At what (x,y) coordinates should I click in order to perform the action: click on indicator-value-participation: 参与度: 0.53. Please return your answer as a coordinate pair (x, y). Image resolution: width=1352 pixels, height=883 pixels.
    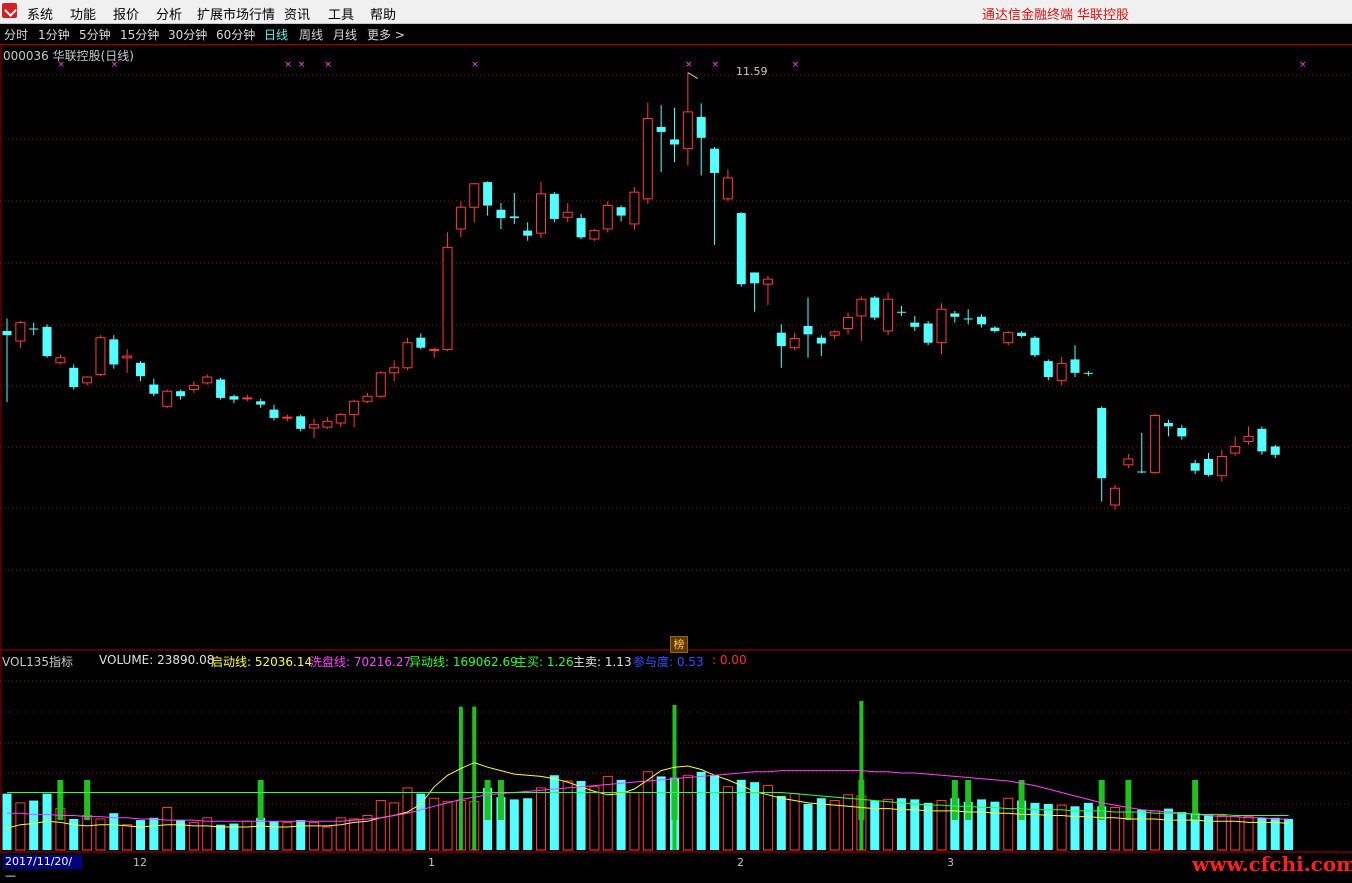
    Looking at the image, I should click on (668, 662).